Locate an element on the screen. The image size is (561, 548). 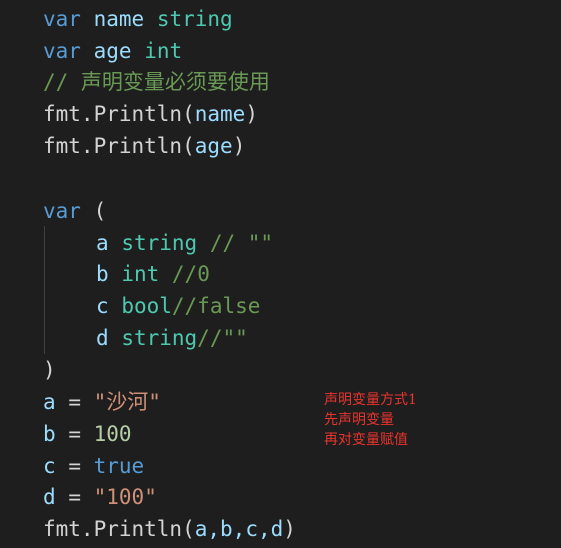
code-line-15: c = true is located at coordinates (93, 466).